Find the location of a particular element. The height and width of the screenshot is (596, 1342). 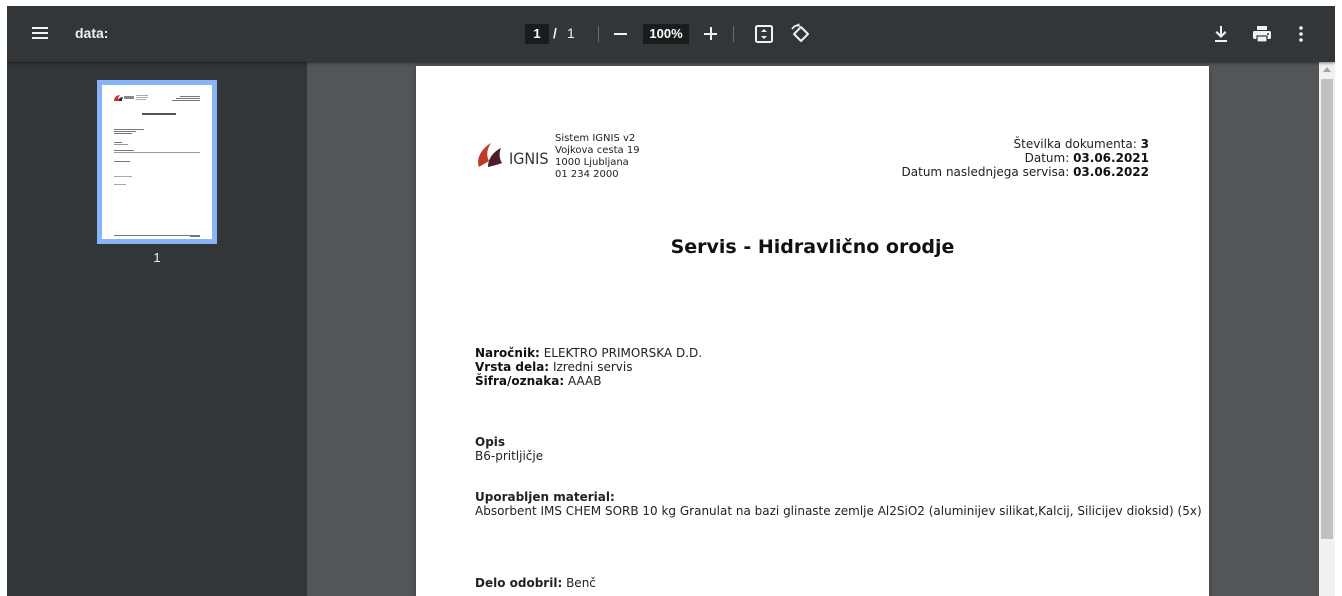

menu-icon is located at coordinates (40, 34).